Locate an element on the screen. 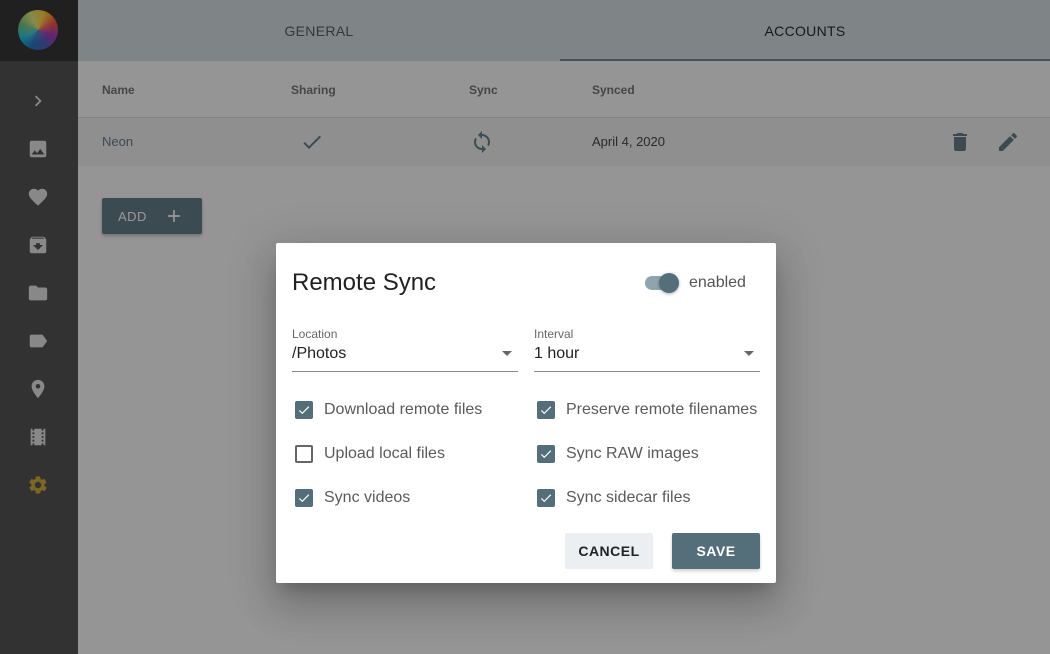  sync-videos-checkbox: Sync videos is located at coordinates (351, 498).